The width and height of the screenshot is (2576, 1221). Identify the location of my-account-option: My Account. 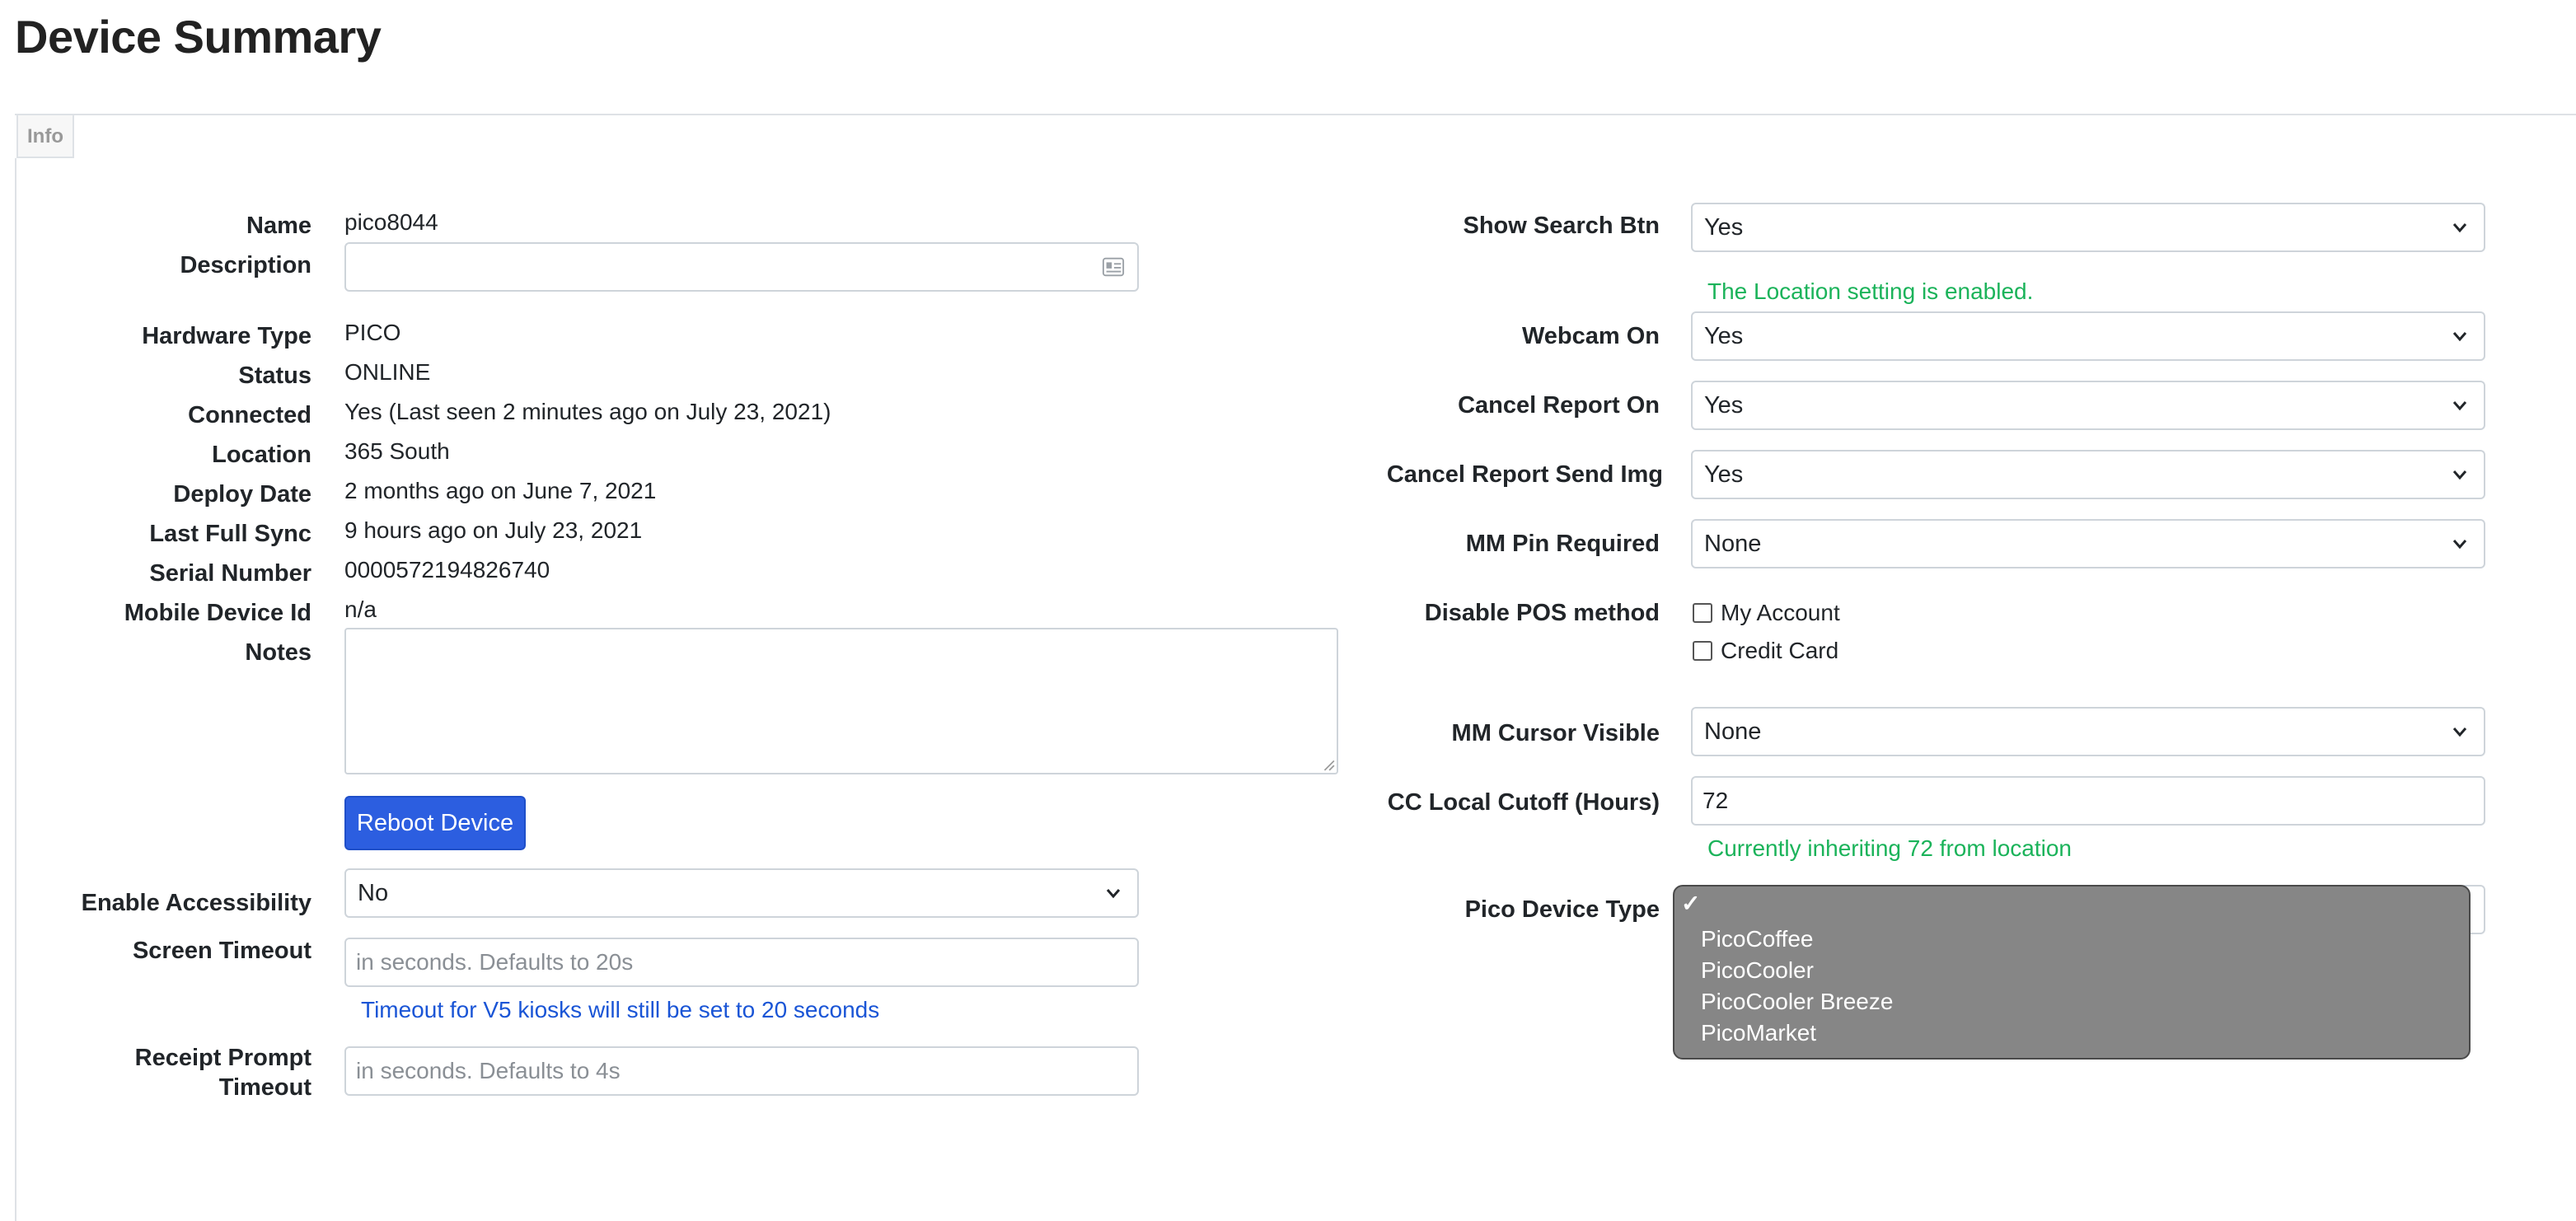
(1766, 613).